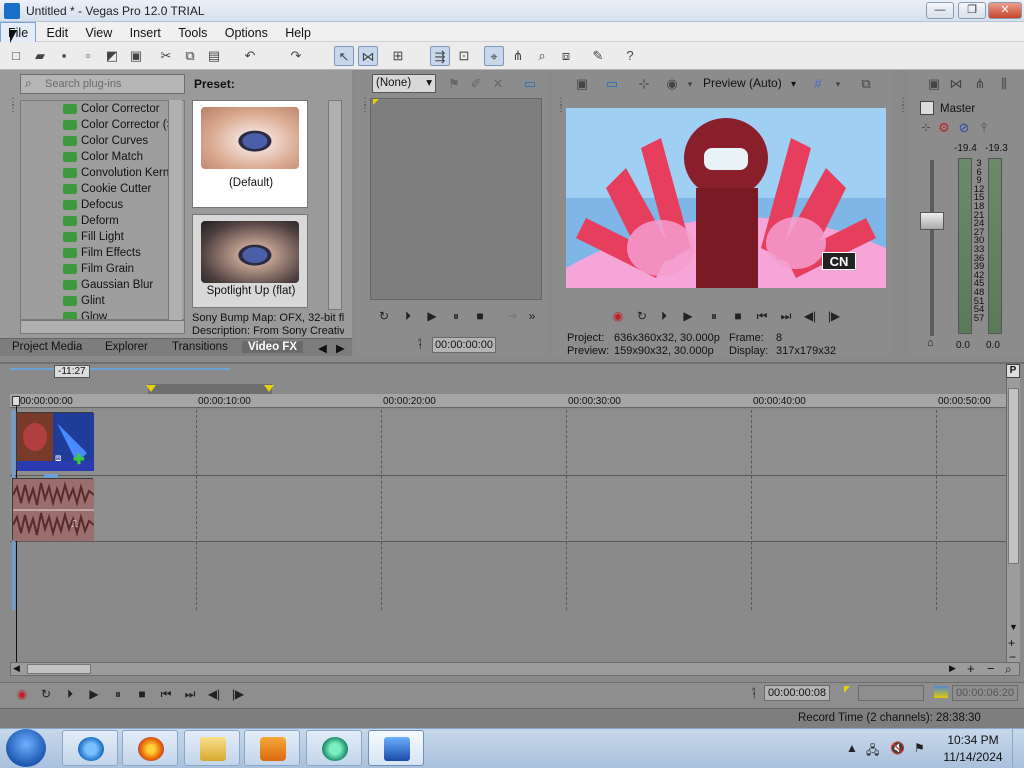 The height and width of the screenshot is (768, 1024). What do you see at coordinates (934, 84) in the screenshot?
I see `mixer-properties-icon: ▣` at bounding box center [934, 84].